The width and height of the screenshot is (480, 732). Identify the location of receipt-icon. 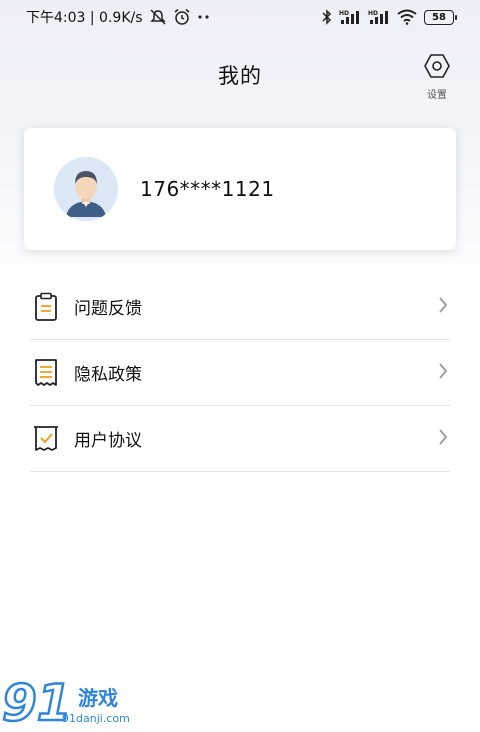
(46, 373).